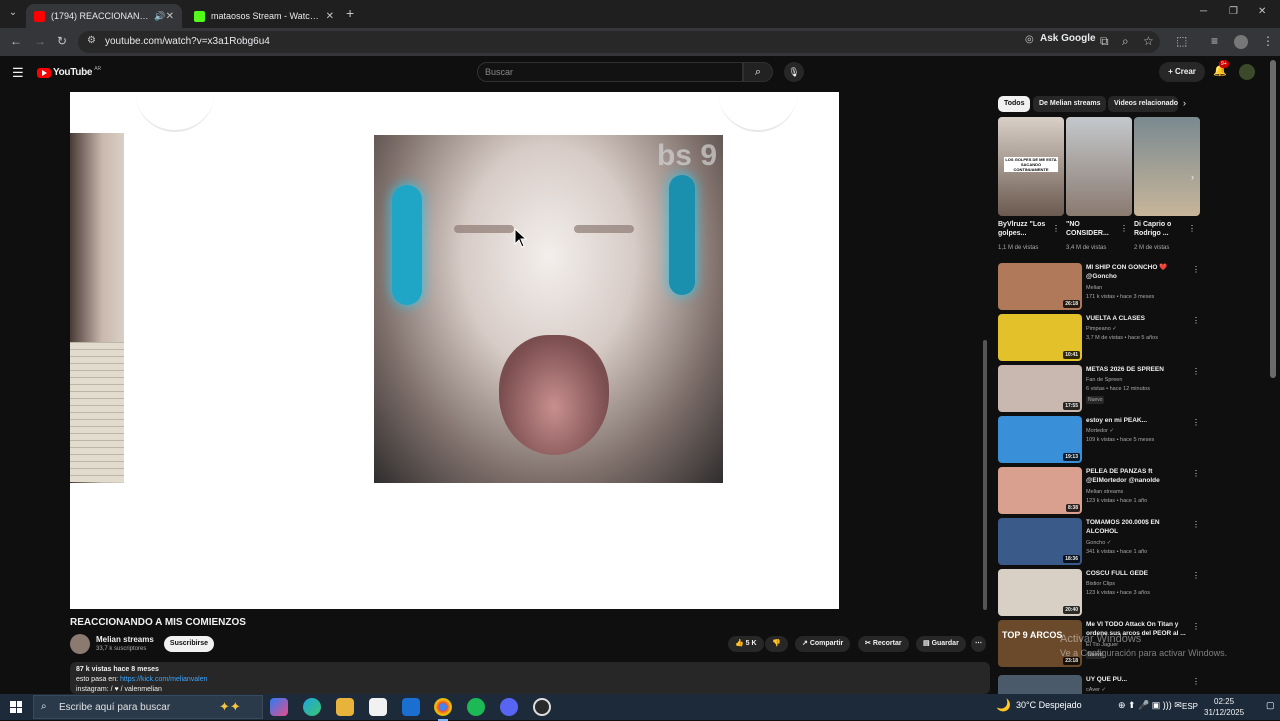 The height and width of the screenshot is (721, 1280). Describe the element at coordinates (1100, 431) in the screenshot. I see `video-channel: Mortedor ✓` at that location.